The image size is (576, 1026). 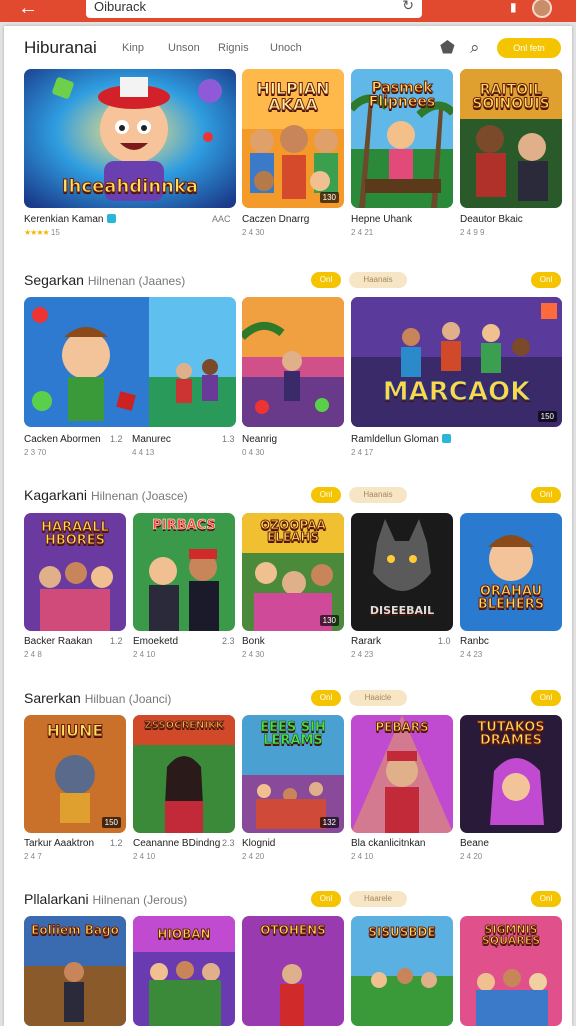 What do you see at coordinates (228, 843) in the screenshot?
I see `rating-number: 2.3` at bounding box center [228, 843].